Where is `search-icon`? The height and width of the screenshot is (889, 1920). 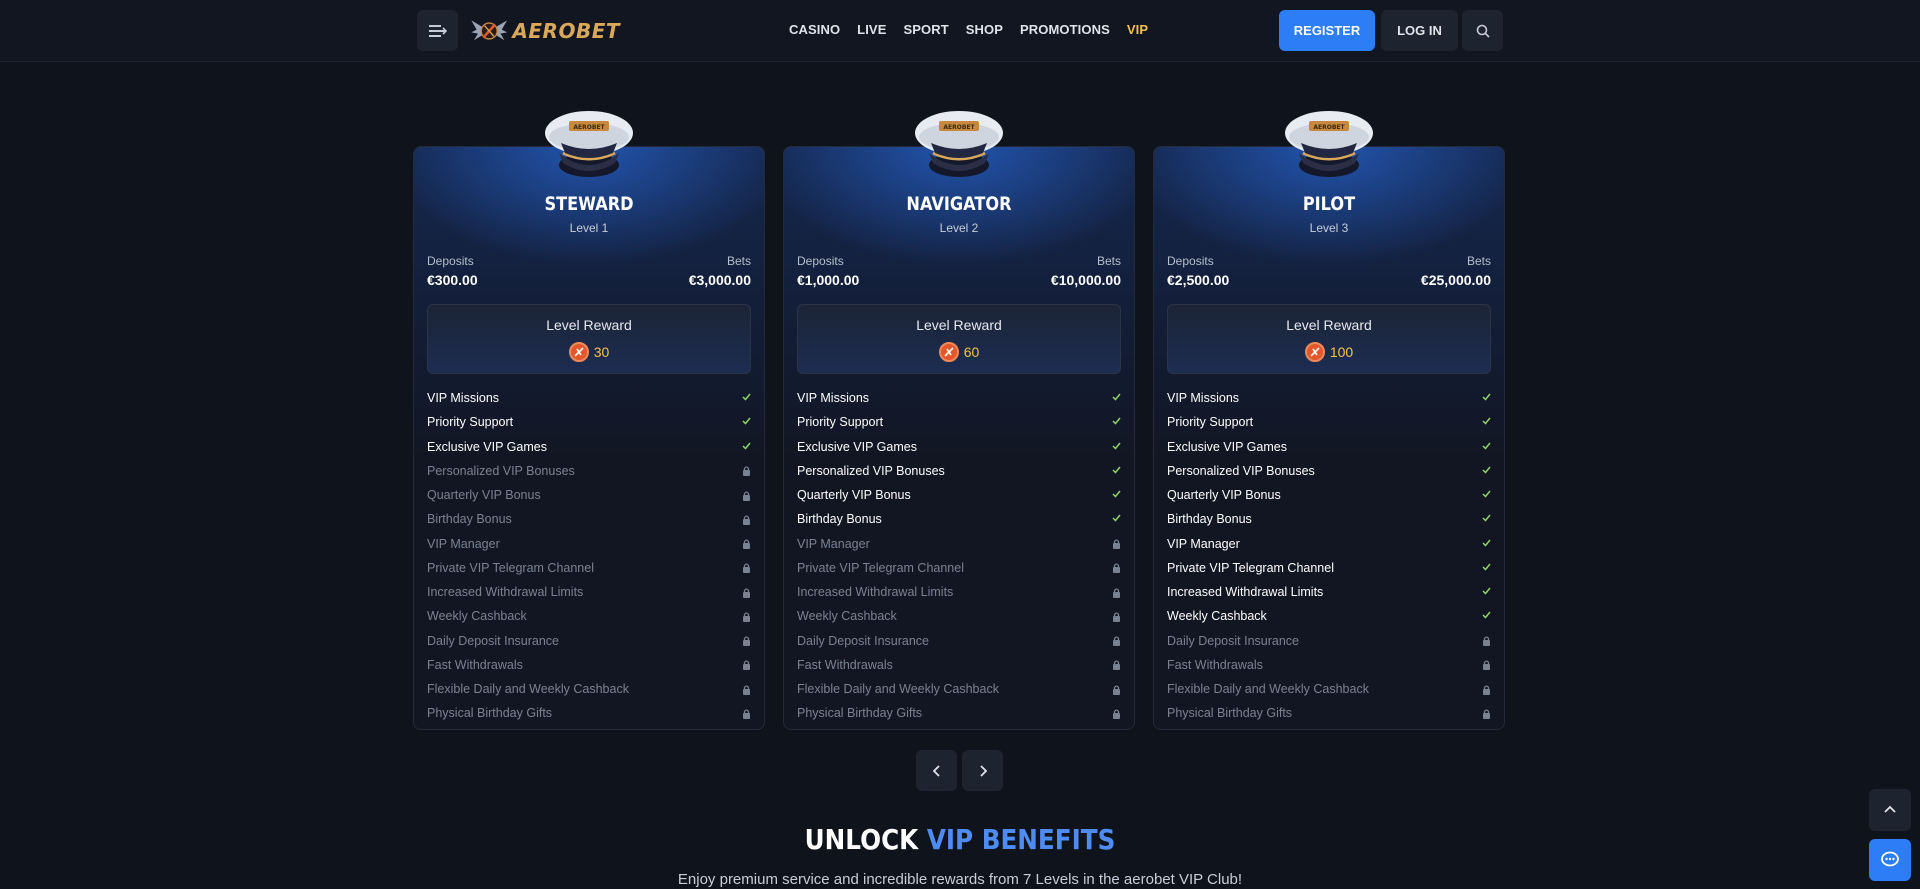
search-icon is located at coordinates (1483, 31).